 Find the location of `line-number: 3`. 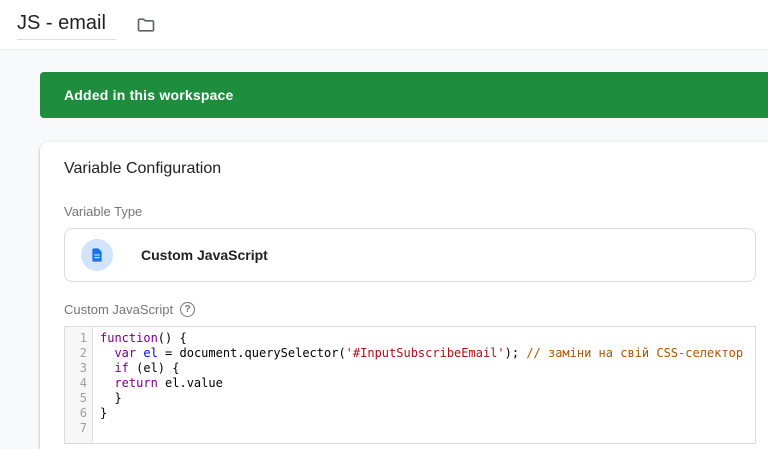

line-number: 3 is located at coordinates (83, 368).